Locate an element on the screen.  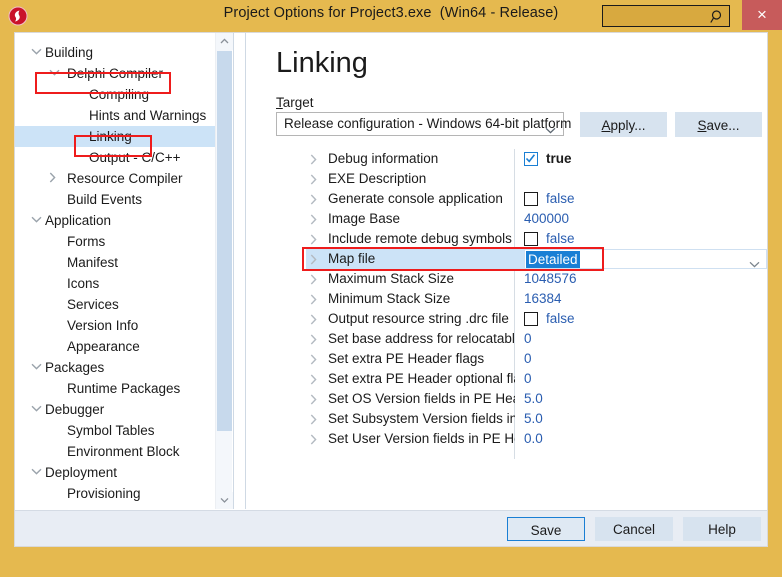
sidebar-item-debugger: Debugger is located at coordinates (115, 409).